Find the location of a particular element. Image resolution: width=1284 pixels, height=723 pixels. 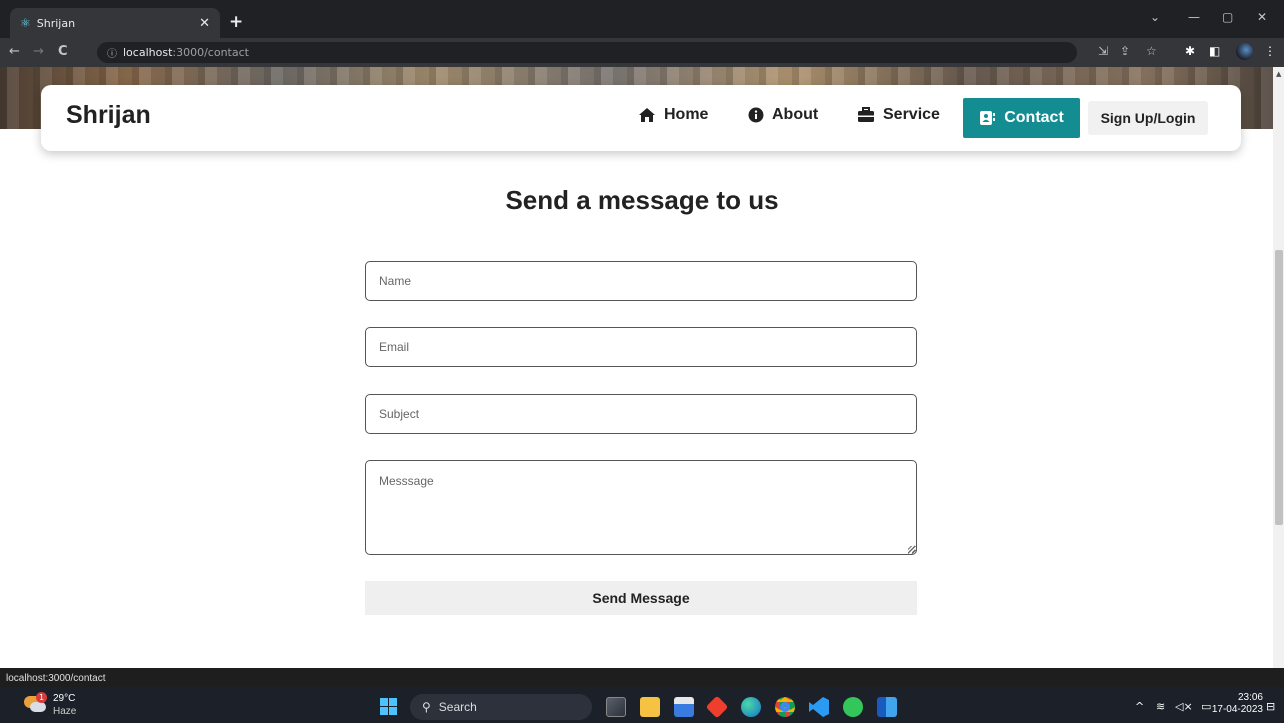

task-view-icon is located at coordinates (616, 707).